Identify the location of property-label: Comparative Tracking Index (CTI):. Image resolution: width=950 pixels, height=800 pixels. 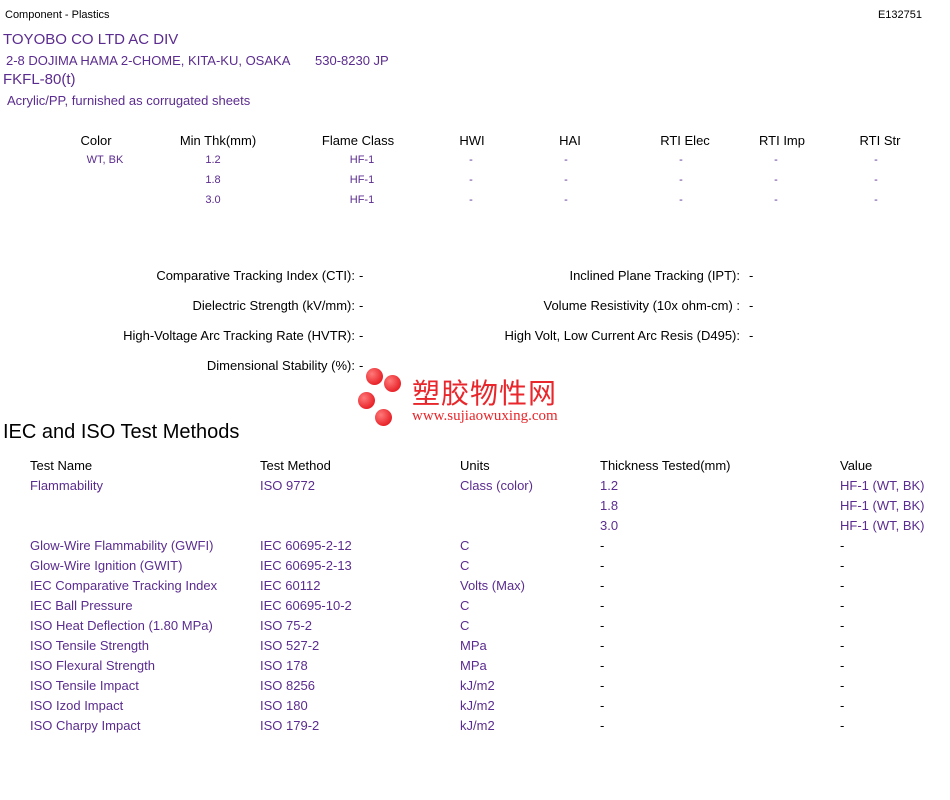
(255, 275).